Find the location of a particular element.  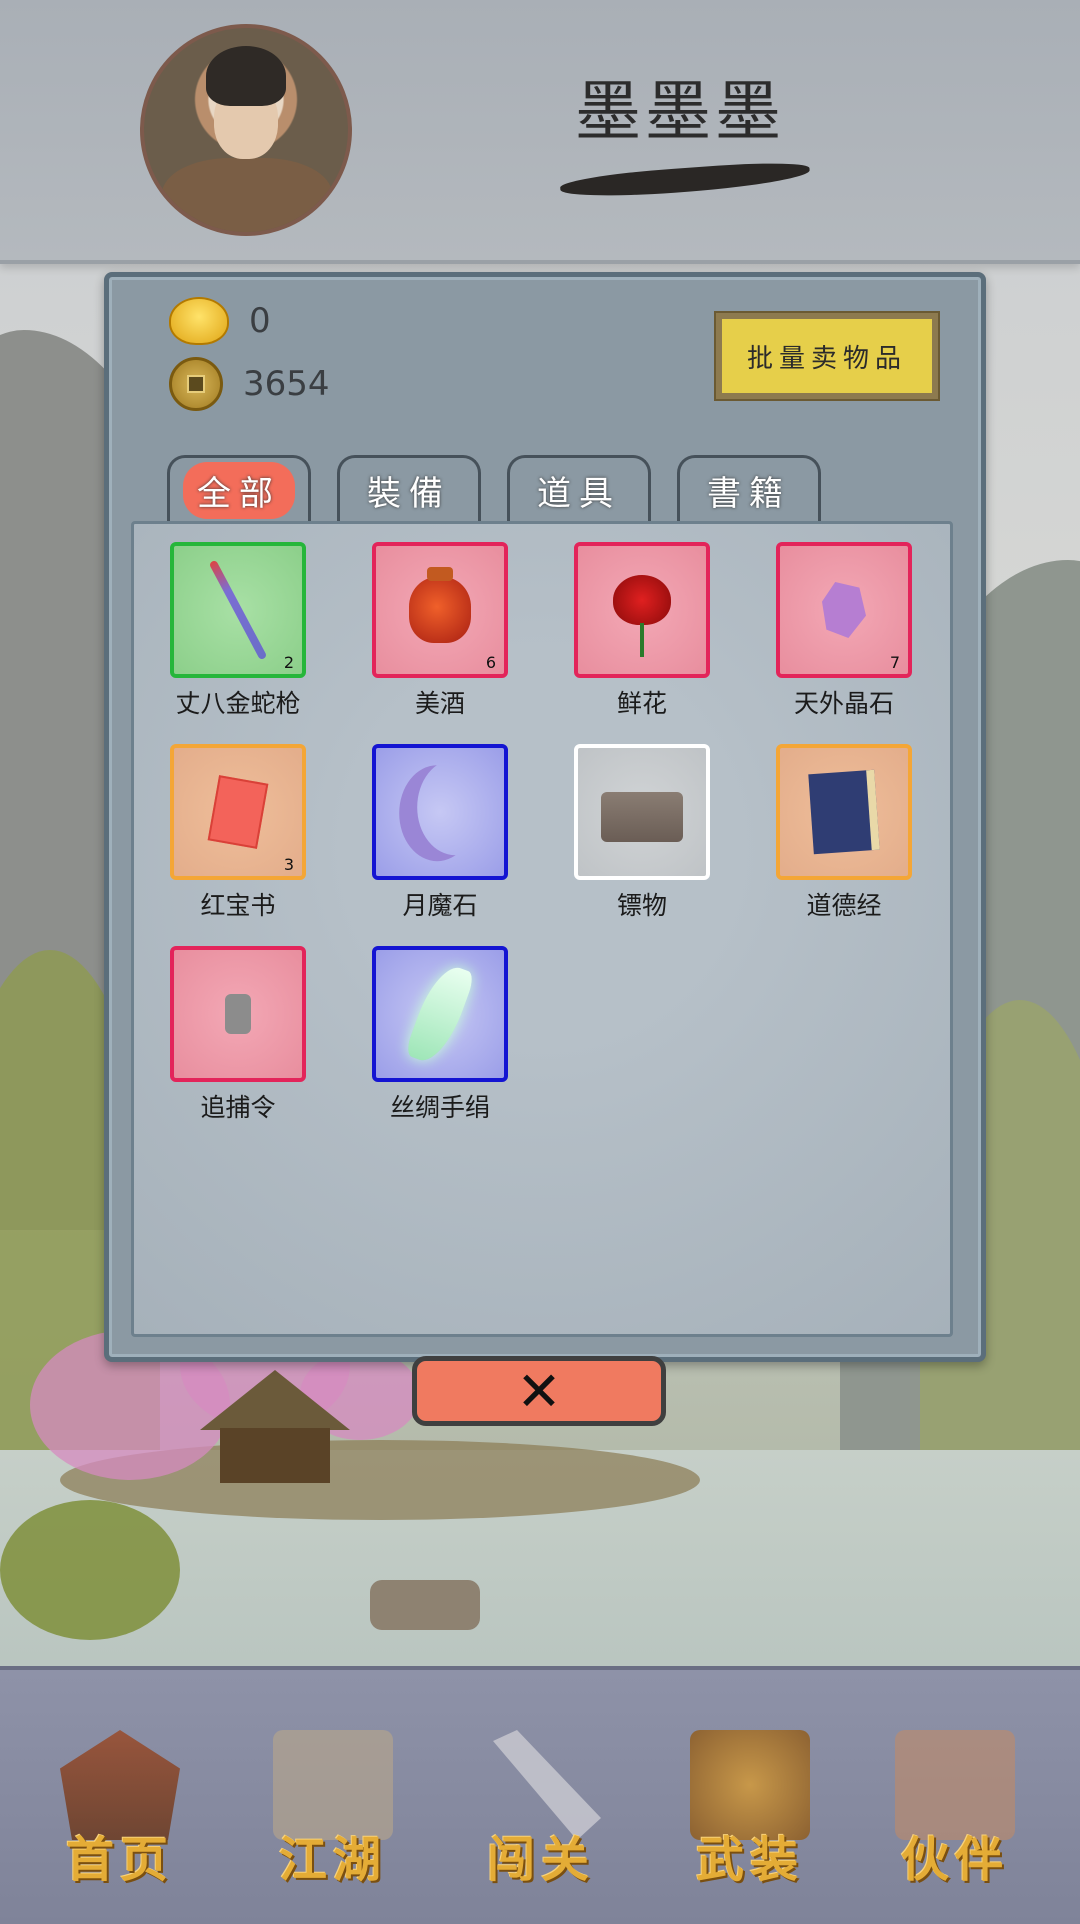

tab-books: 書籍 is located at coordinates (749, 489).